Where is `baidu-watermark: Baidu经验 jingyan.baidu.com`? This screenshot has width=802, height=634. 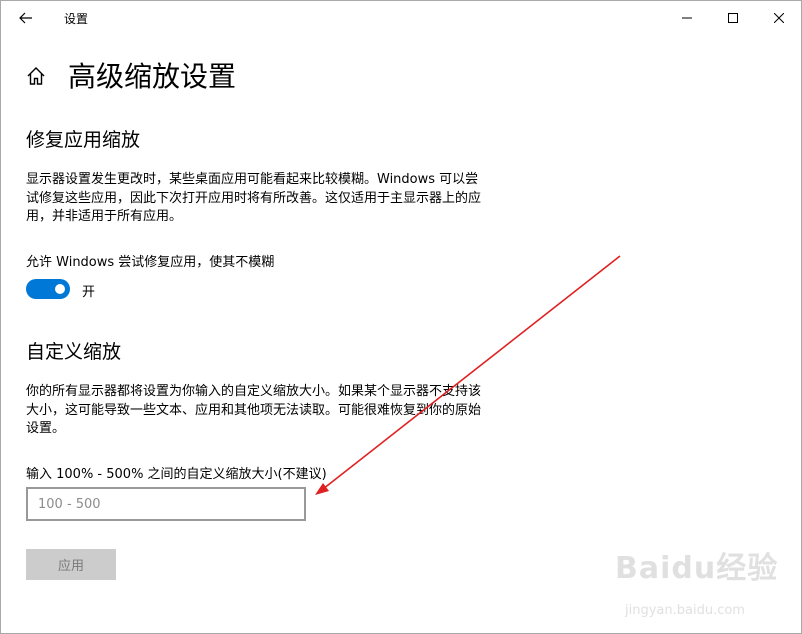 baidu-watermark: Baidu经验 jingyan.baidu.com is located at coordinates (705, 587).